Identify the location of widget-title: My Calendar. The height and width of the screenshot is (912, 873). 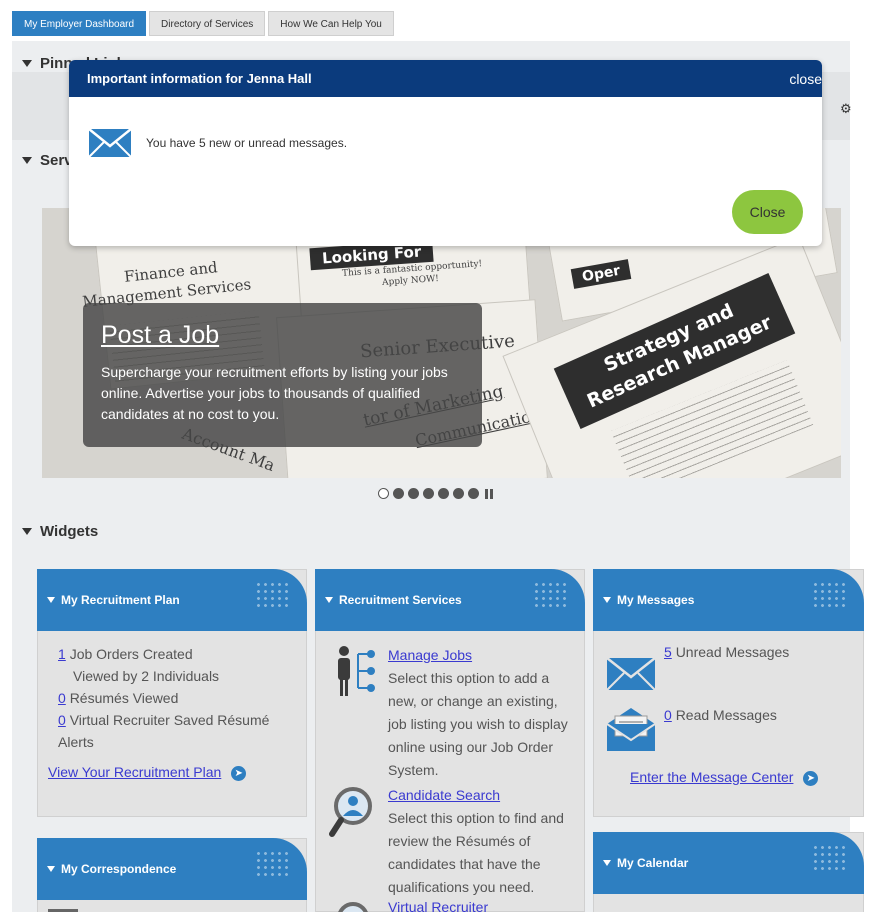
(653, 863).